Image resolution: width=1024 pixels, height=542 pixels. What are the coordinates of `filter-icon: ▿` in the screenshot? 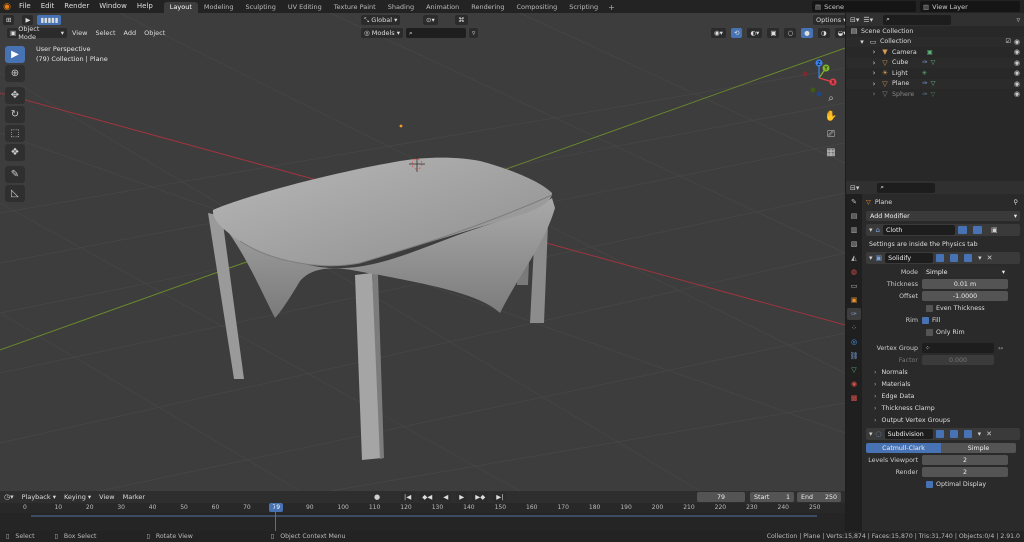 It's located at (1018, 20).